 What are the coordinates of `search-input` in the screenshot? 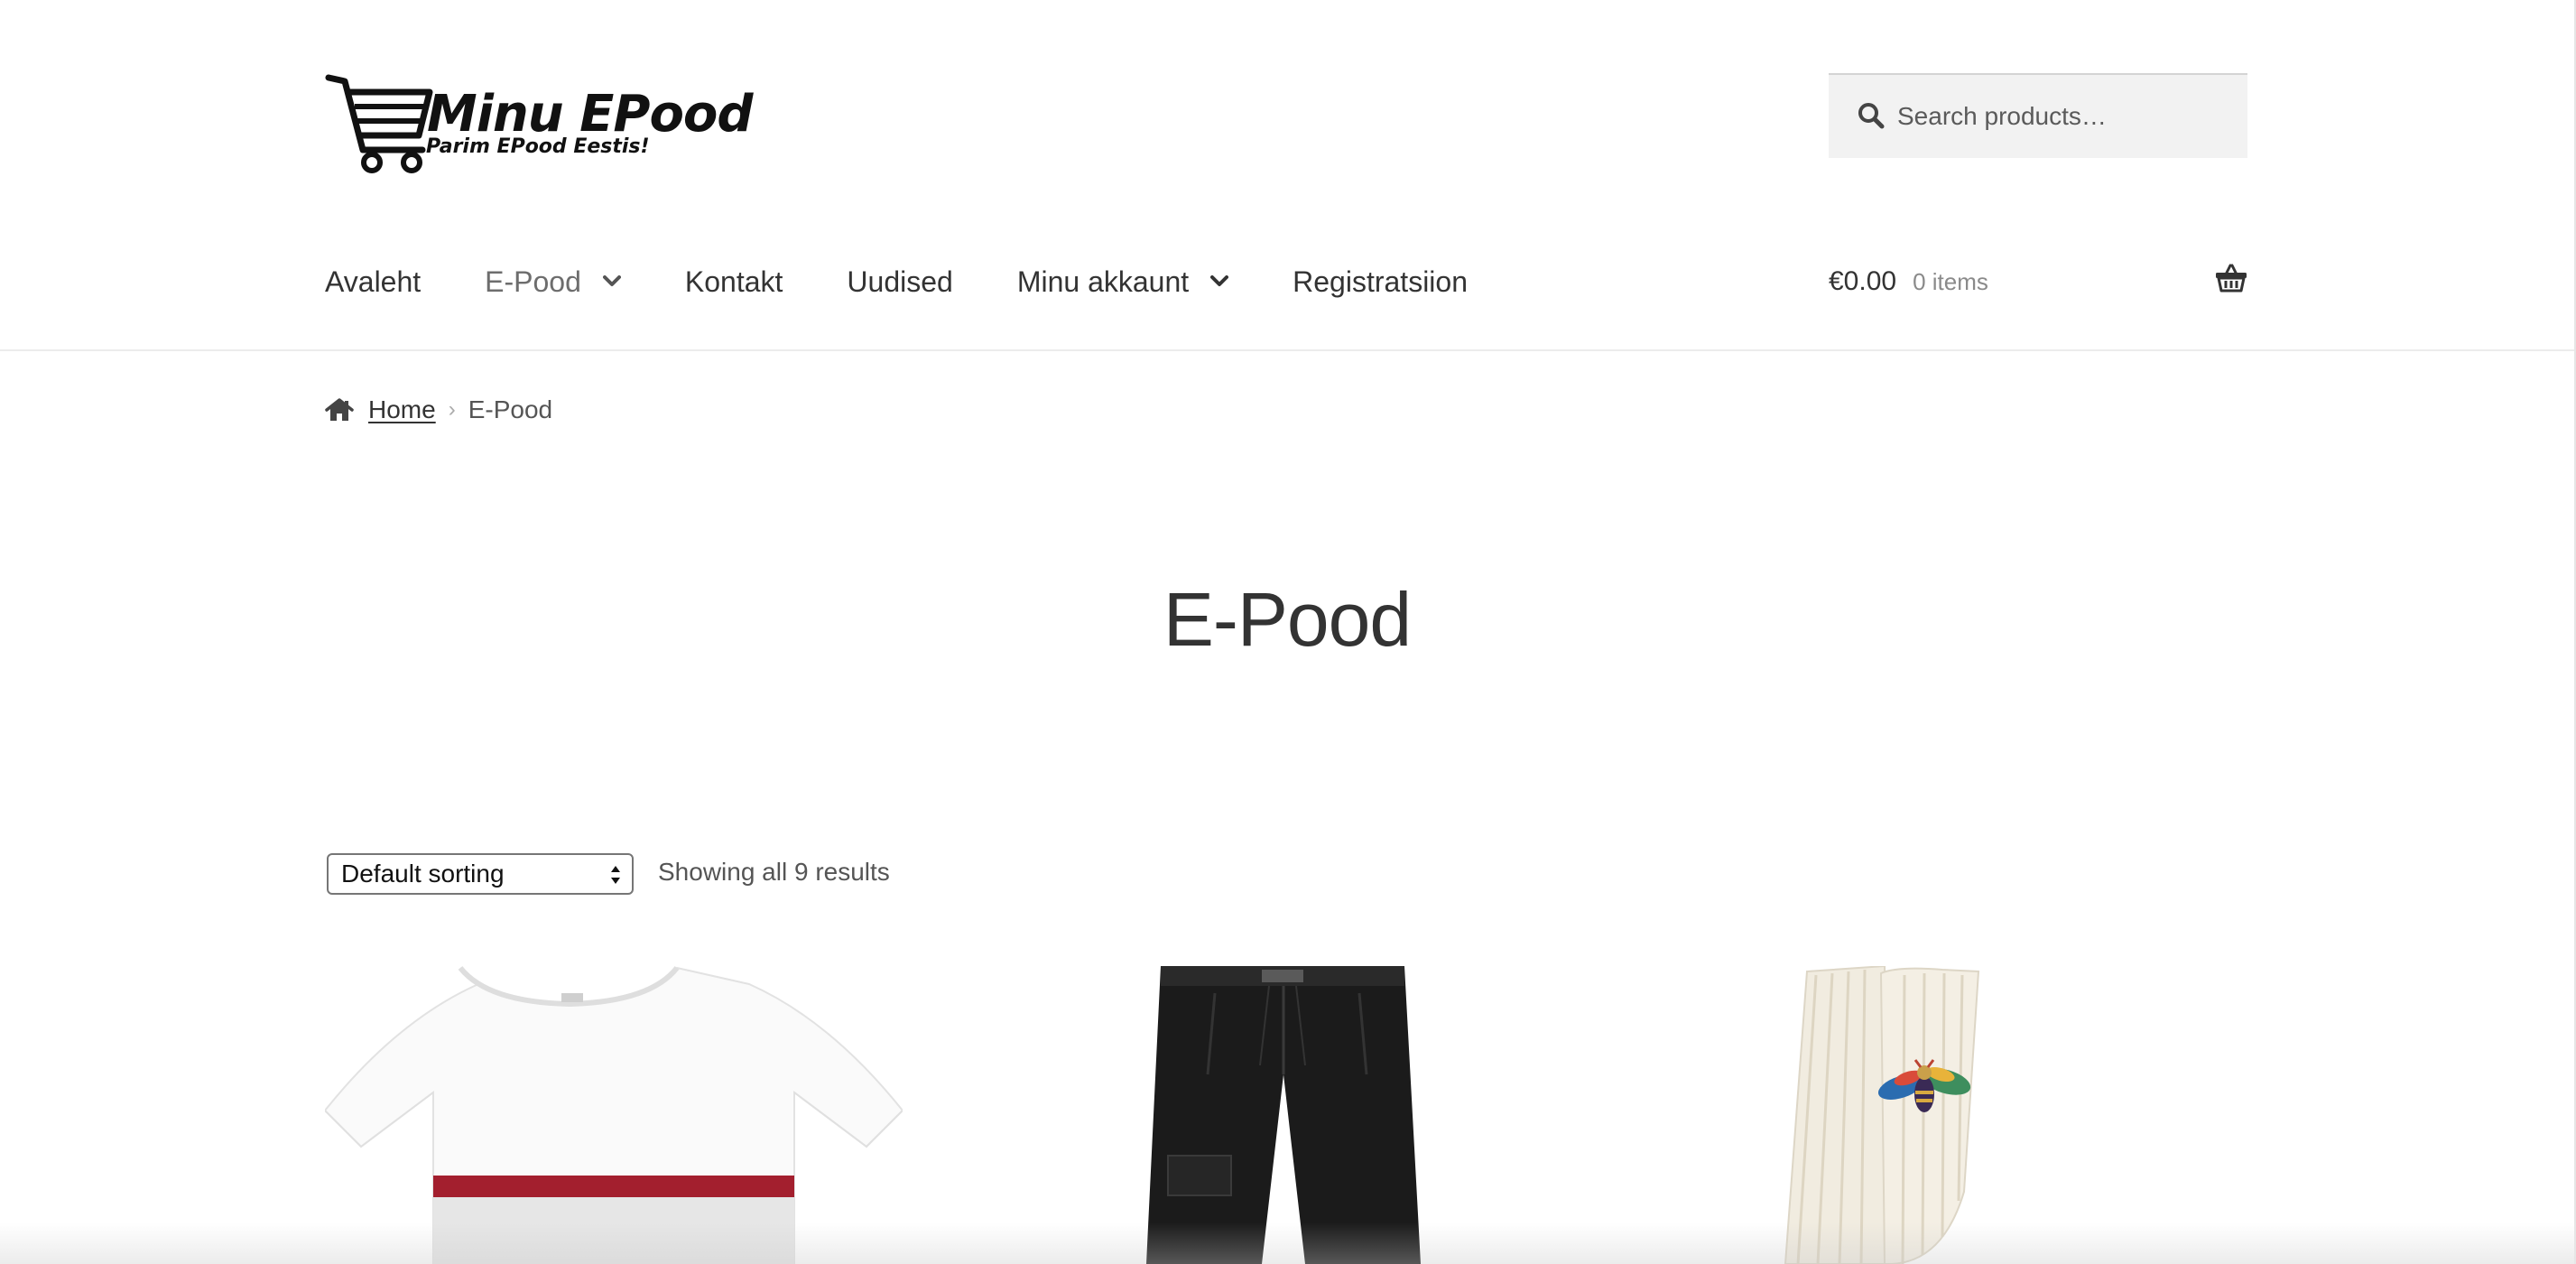 It's located at (2062, 116).